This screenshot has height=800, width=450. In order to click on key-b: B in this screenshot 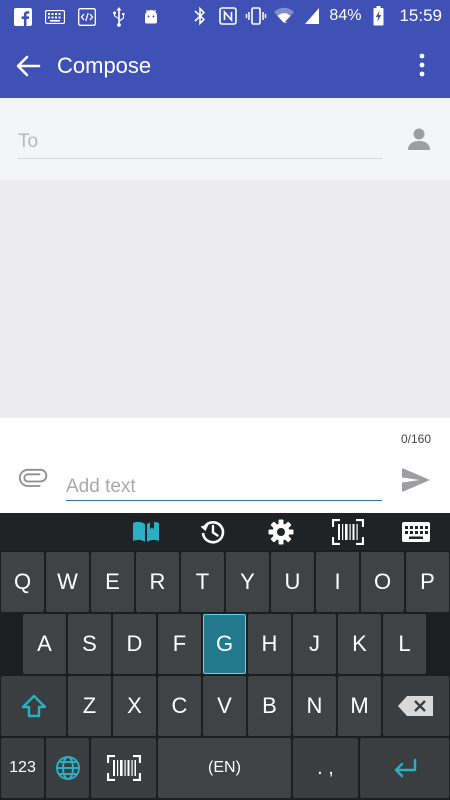, I will do `click(269, 706)`.